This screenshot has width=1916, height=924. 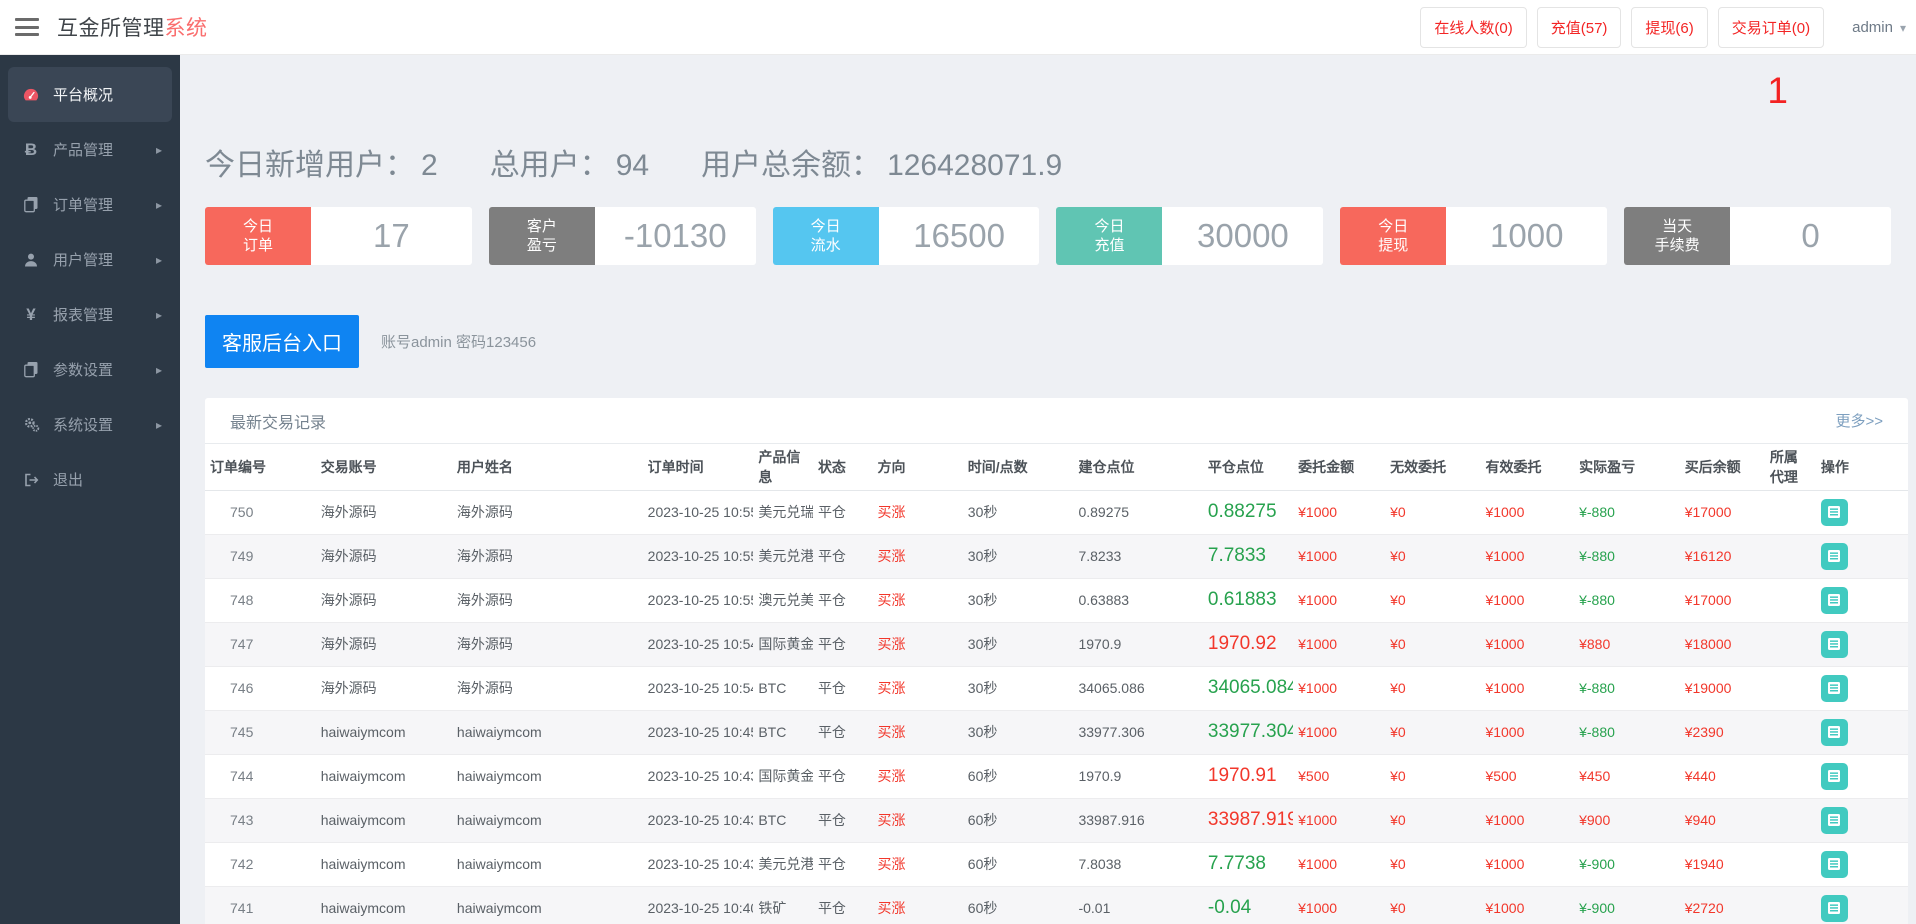 I want to click on sidebar-item-system-settings: 系统设置, so click(x=90, y=424).